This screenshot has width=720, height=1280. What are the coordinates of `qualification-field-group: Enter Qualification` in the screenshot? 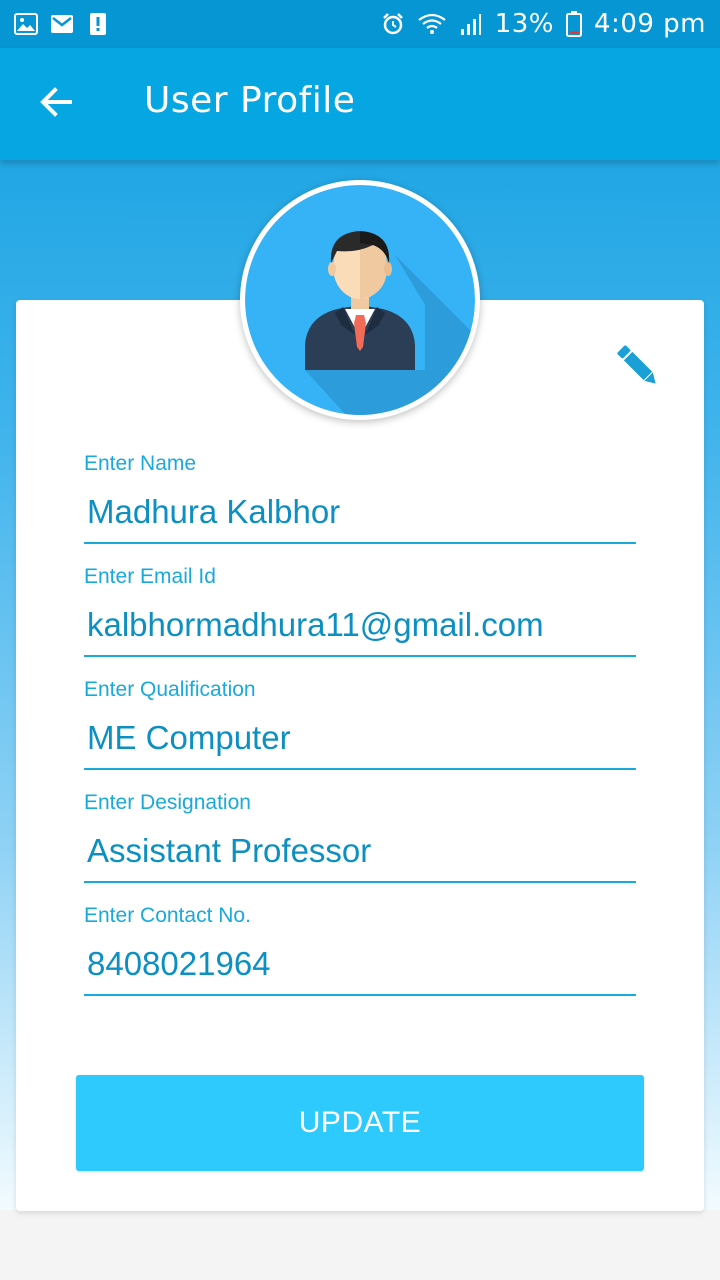 It's located at (360, 724).